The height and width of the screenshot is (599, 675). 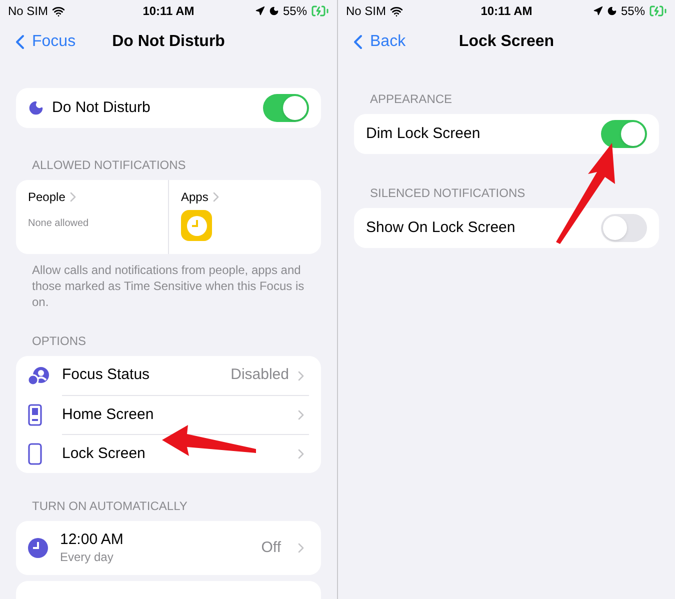 I want to click on section-header: TURN ON AUTOMATICALLY, so click(x=109, y=506).